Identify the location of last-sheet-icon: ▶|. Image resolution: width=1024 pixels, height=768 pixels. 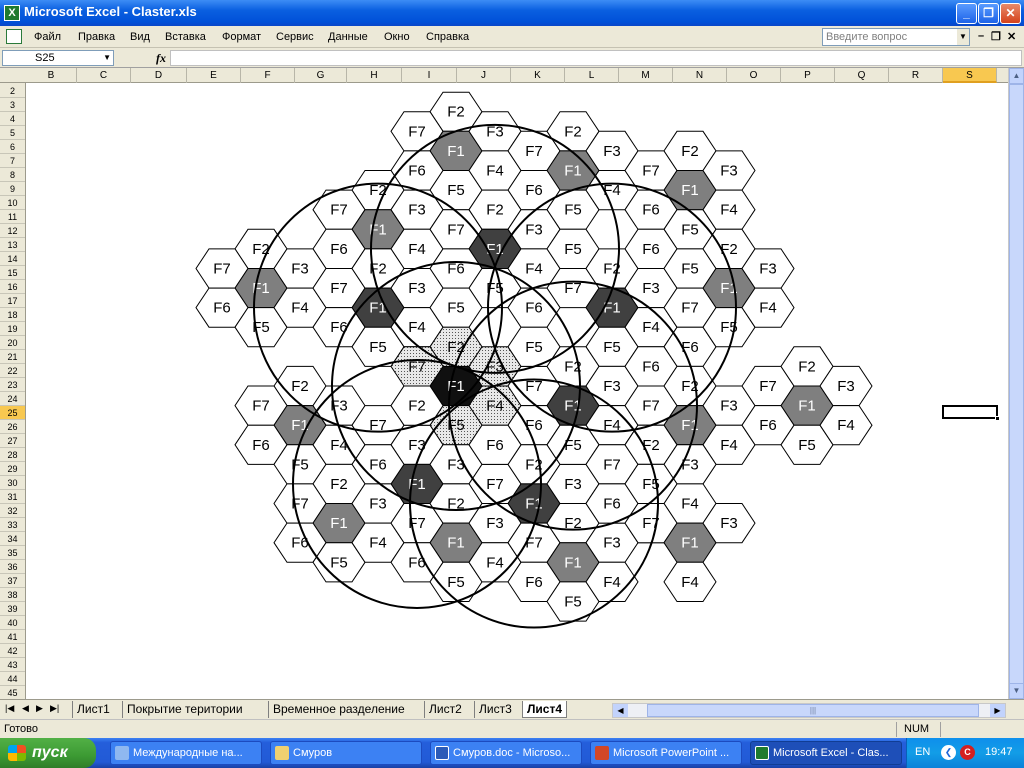
(54, 708).